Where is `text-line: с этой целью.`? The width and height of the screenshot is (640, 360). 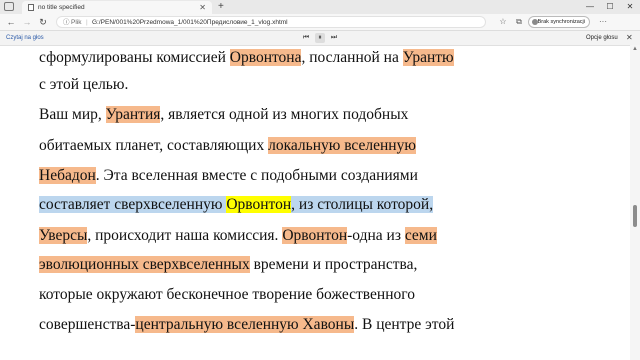 text-line: с этой целью. is located at coordinates (83, 85).